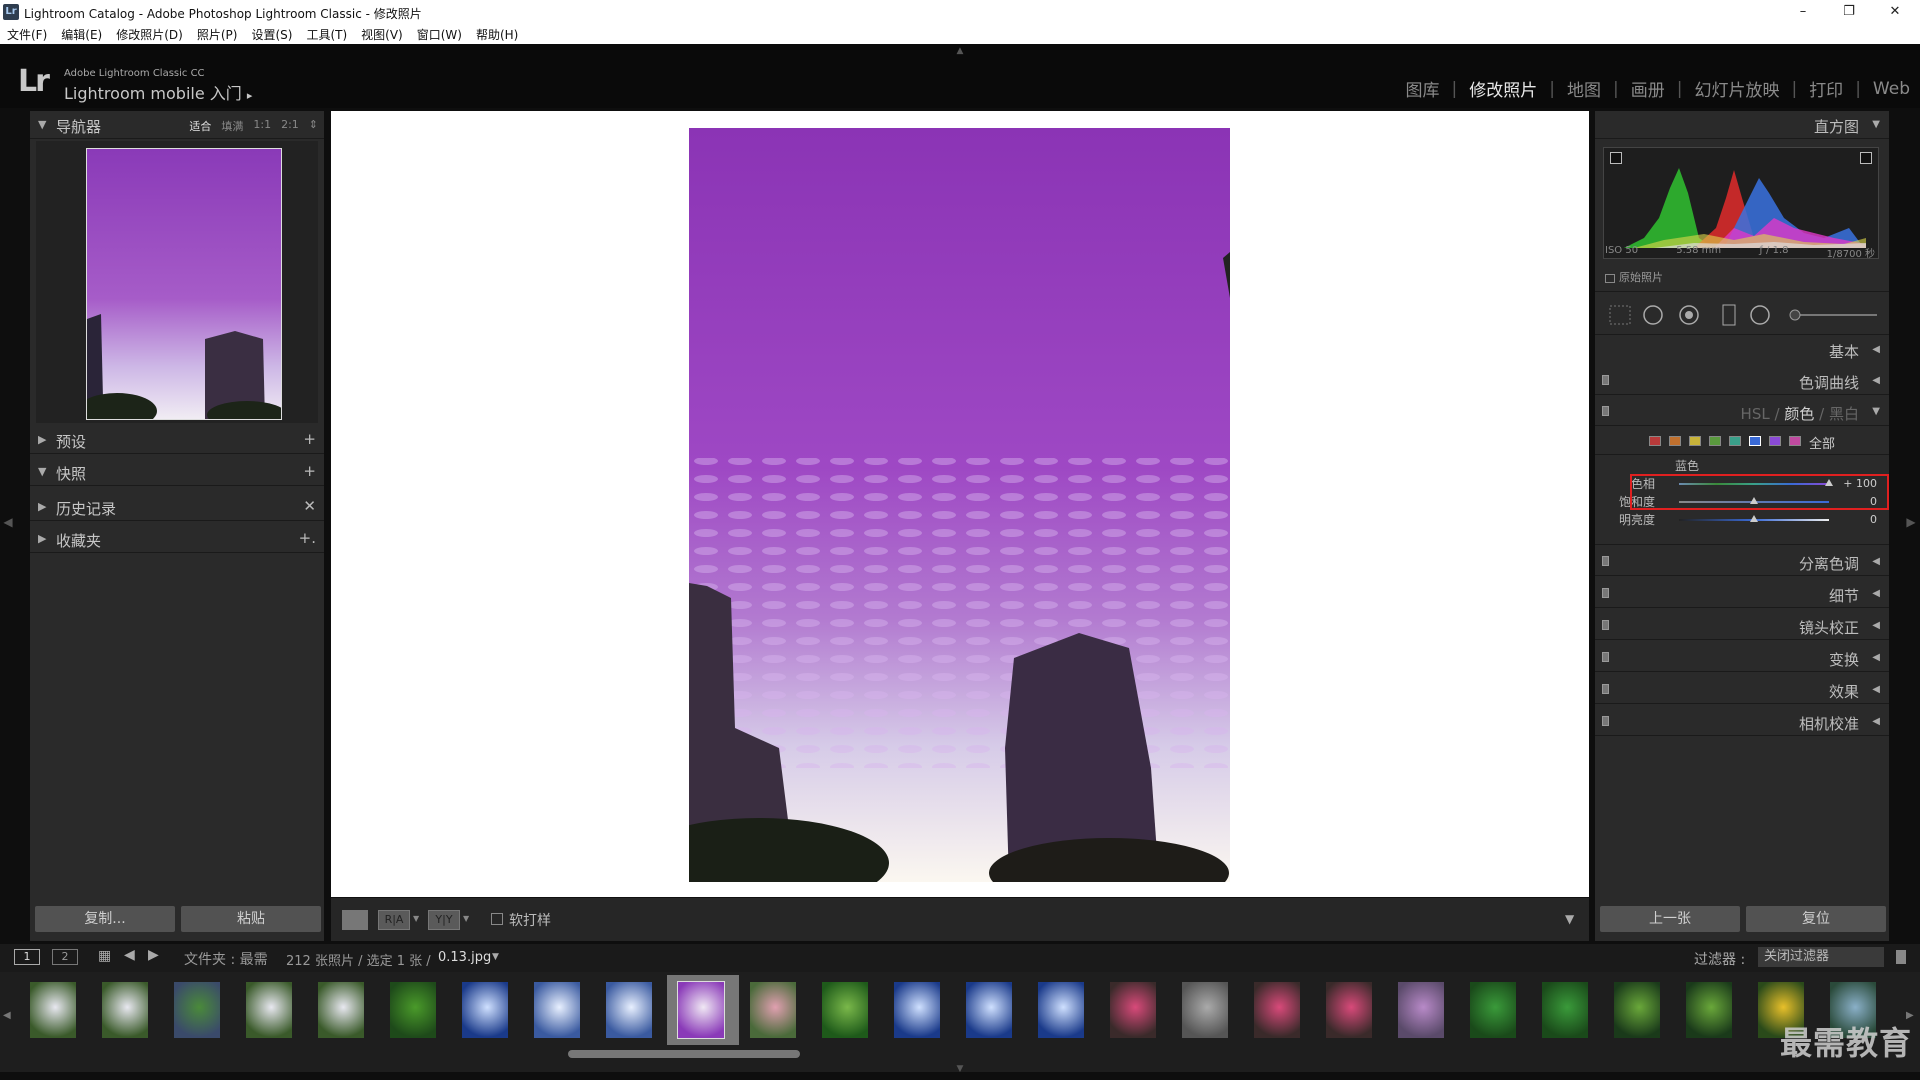 The image size is (1920, 1080). Describe the element at coordinates (1775, 441) in the screenshot. I see `swatch-purple` at that location.